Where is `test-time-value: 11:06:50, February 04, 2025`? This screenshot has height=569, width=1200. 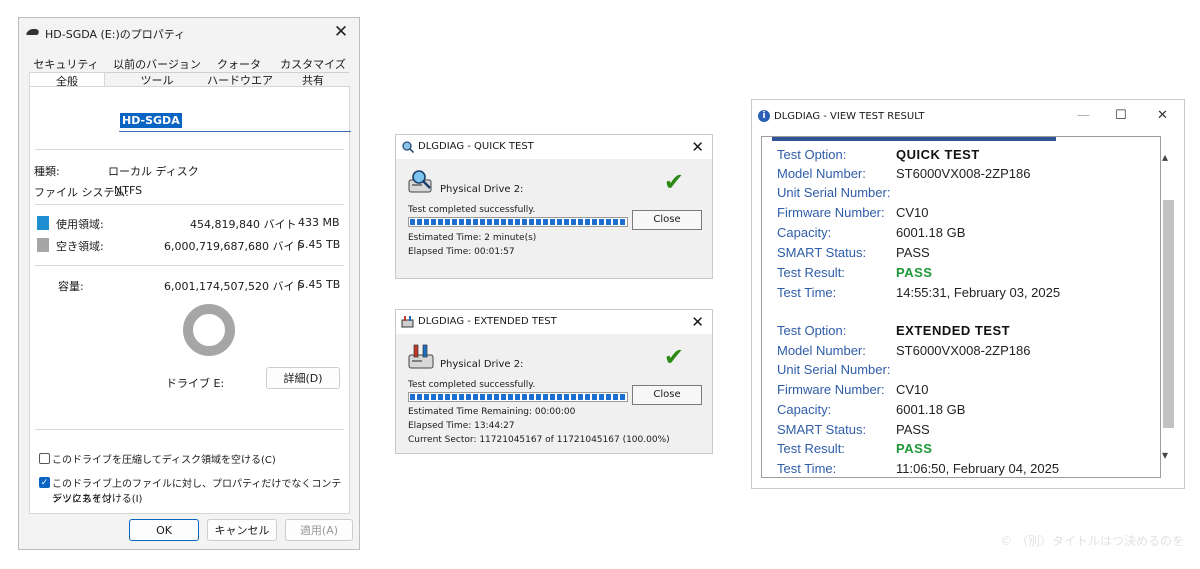
test-time-value: 11:06:50, February 04, 2025 is located at coordinates (978, 468).